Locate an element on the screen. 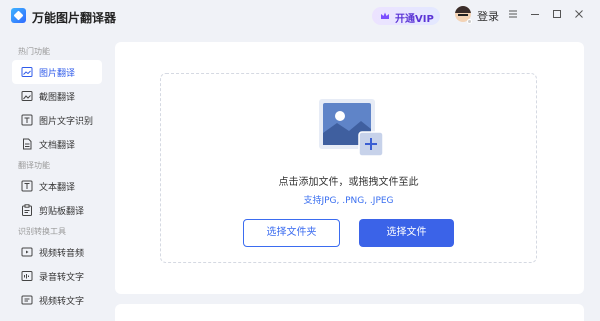 The height and width of the screenshot is (321, 600). video-text-icon is located at coordinates (27, 300).